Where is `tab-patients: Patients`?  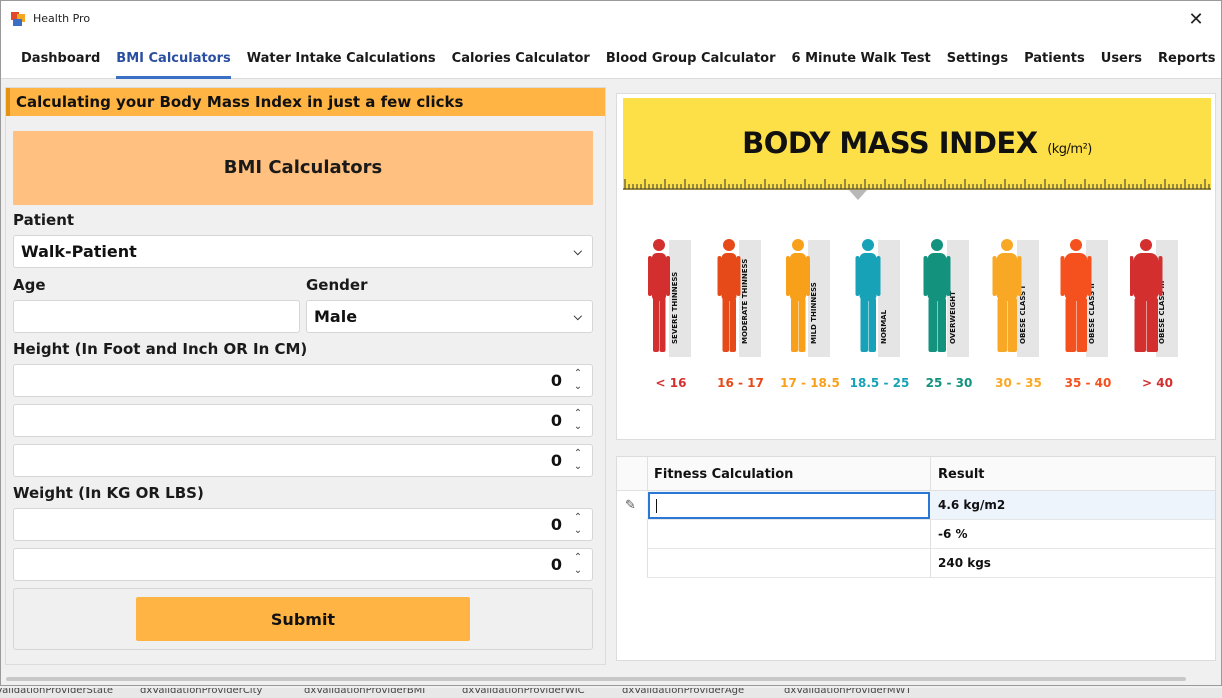 tab-patients: Patients is located at coordinates (1054, 59).